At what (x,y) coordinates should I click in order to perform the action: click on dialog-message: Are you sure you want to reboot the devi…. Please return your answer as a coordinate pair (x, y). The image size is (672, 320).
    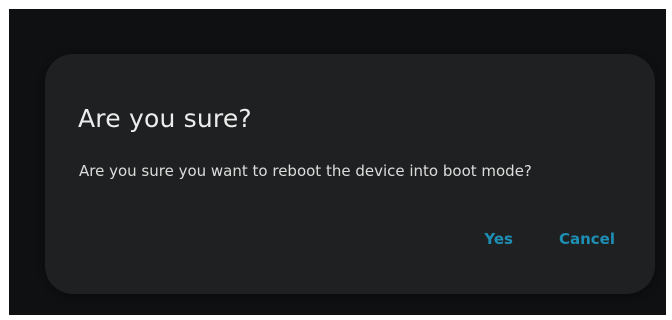
    Looking at the image, I should click on (305, 171).